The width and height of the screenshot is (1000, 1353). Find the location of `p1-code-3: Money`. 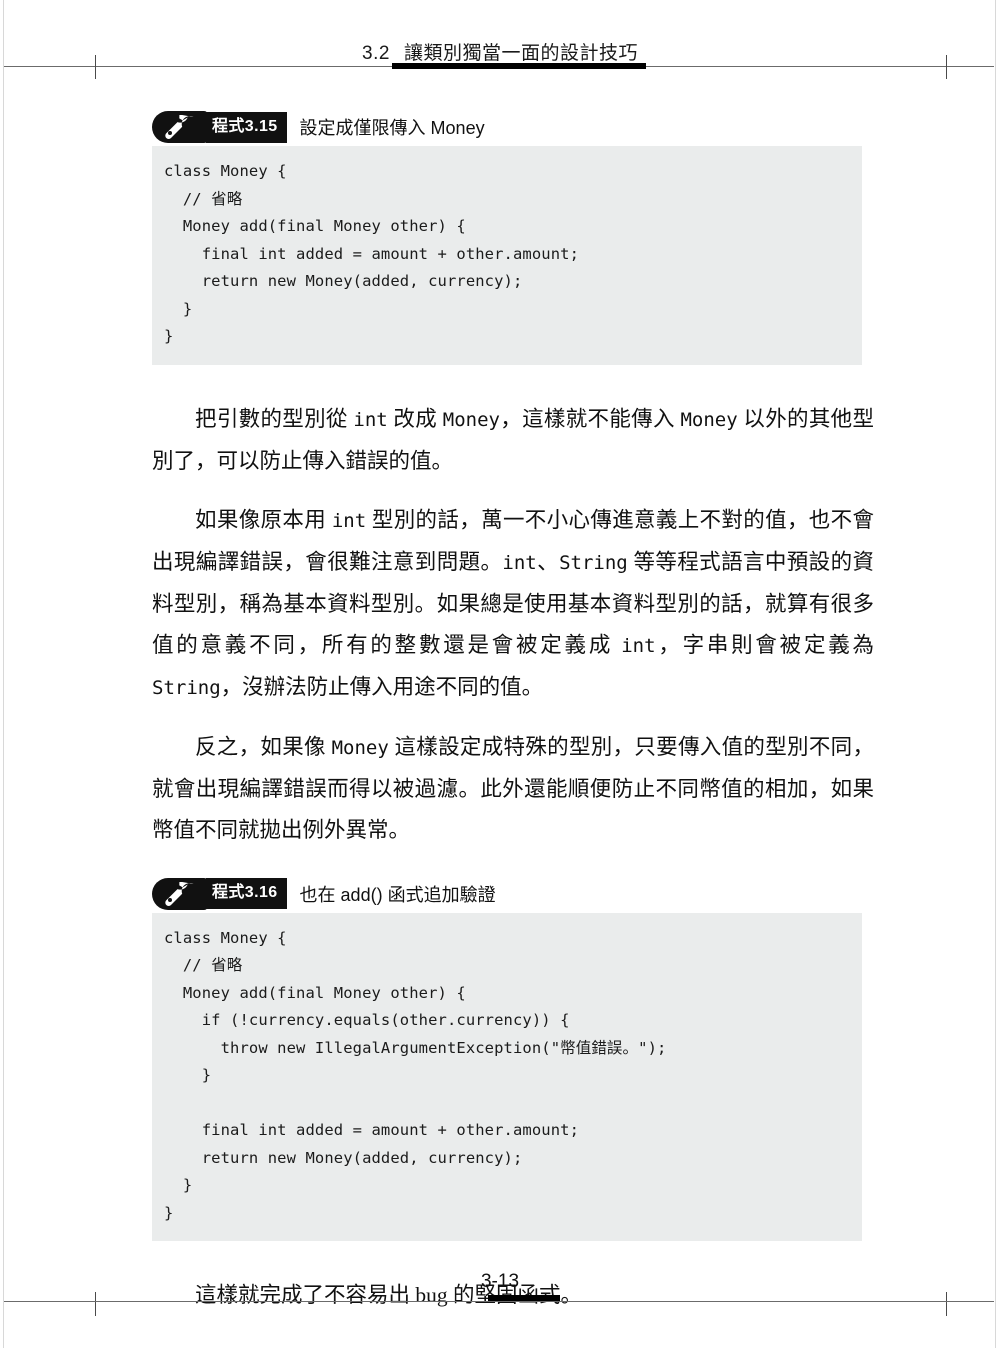

p1-code-3: Money is located at coordinates (709, 419).